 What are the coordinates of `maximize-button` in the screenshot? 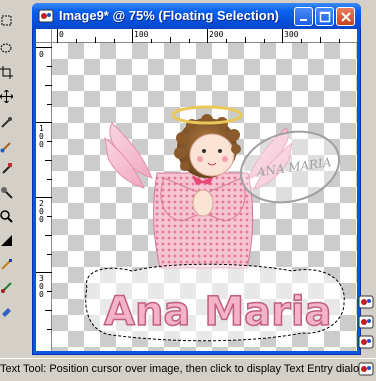 It's located at (324, 16).